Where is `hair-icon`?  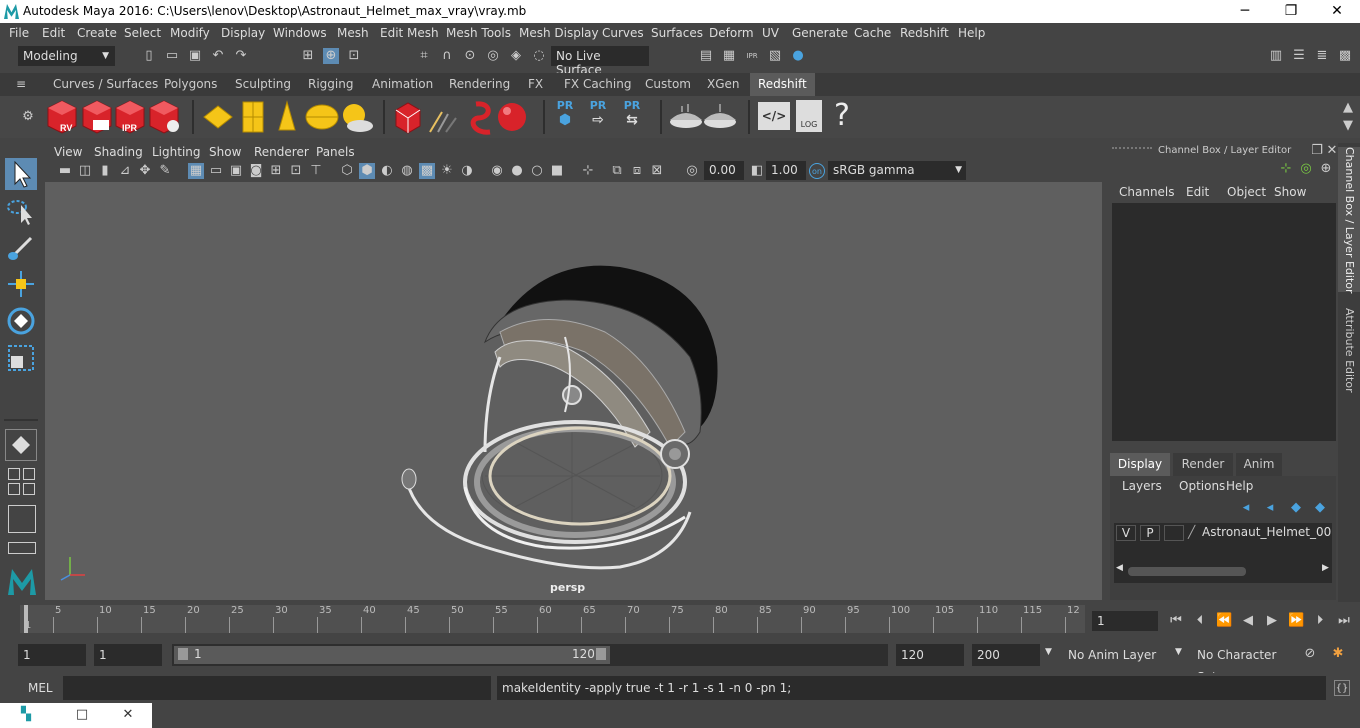 hair-icon is located at coordinates (480, 118).